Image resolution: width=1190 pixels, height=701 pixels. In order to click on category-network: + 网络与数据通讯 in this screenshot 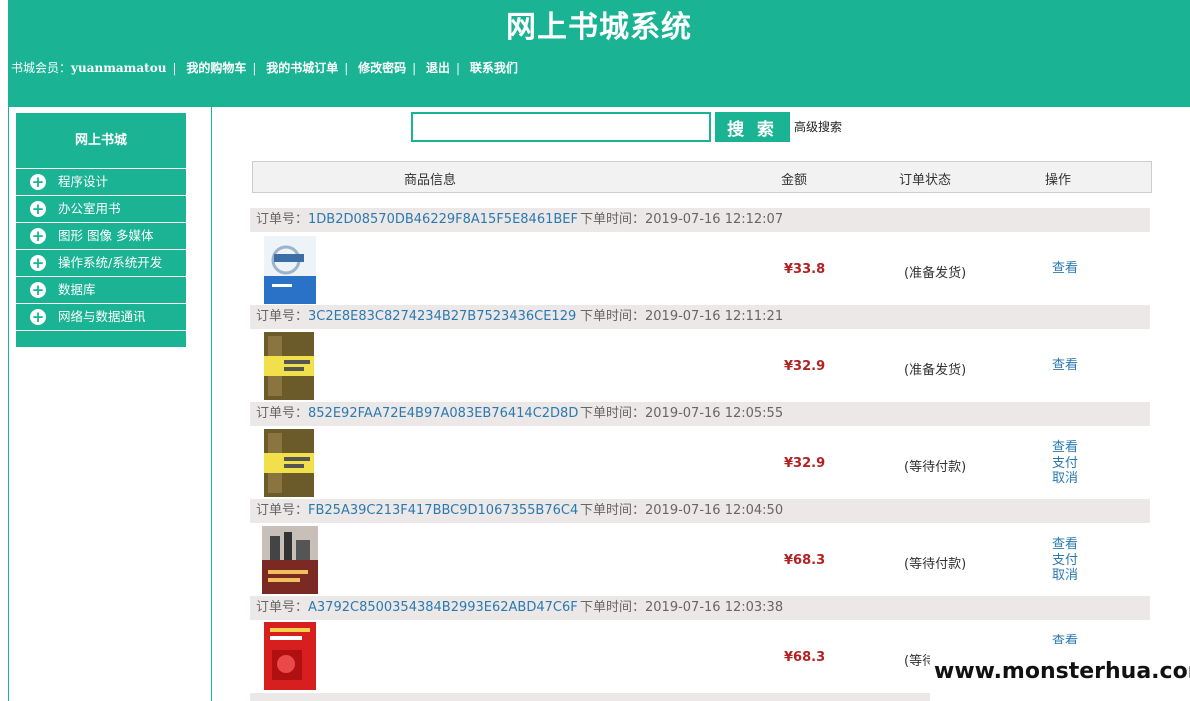, I will do `click(101, 317)`.